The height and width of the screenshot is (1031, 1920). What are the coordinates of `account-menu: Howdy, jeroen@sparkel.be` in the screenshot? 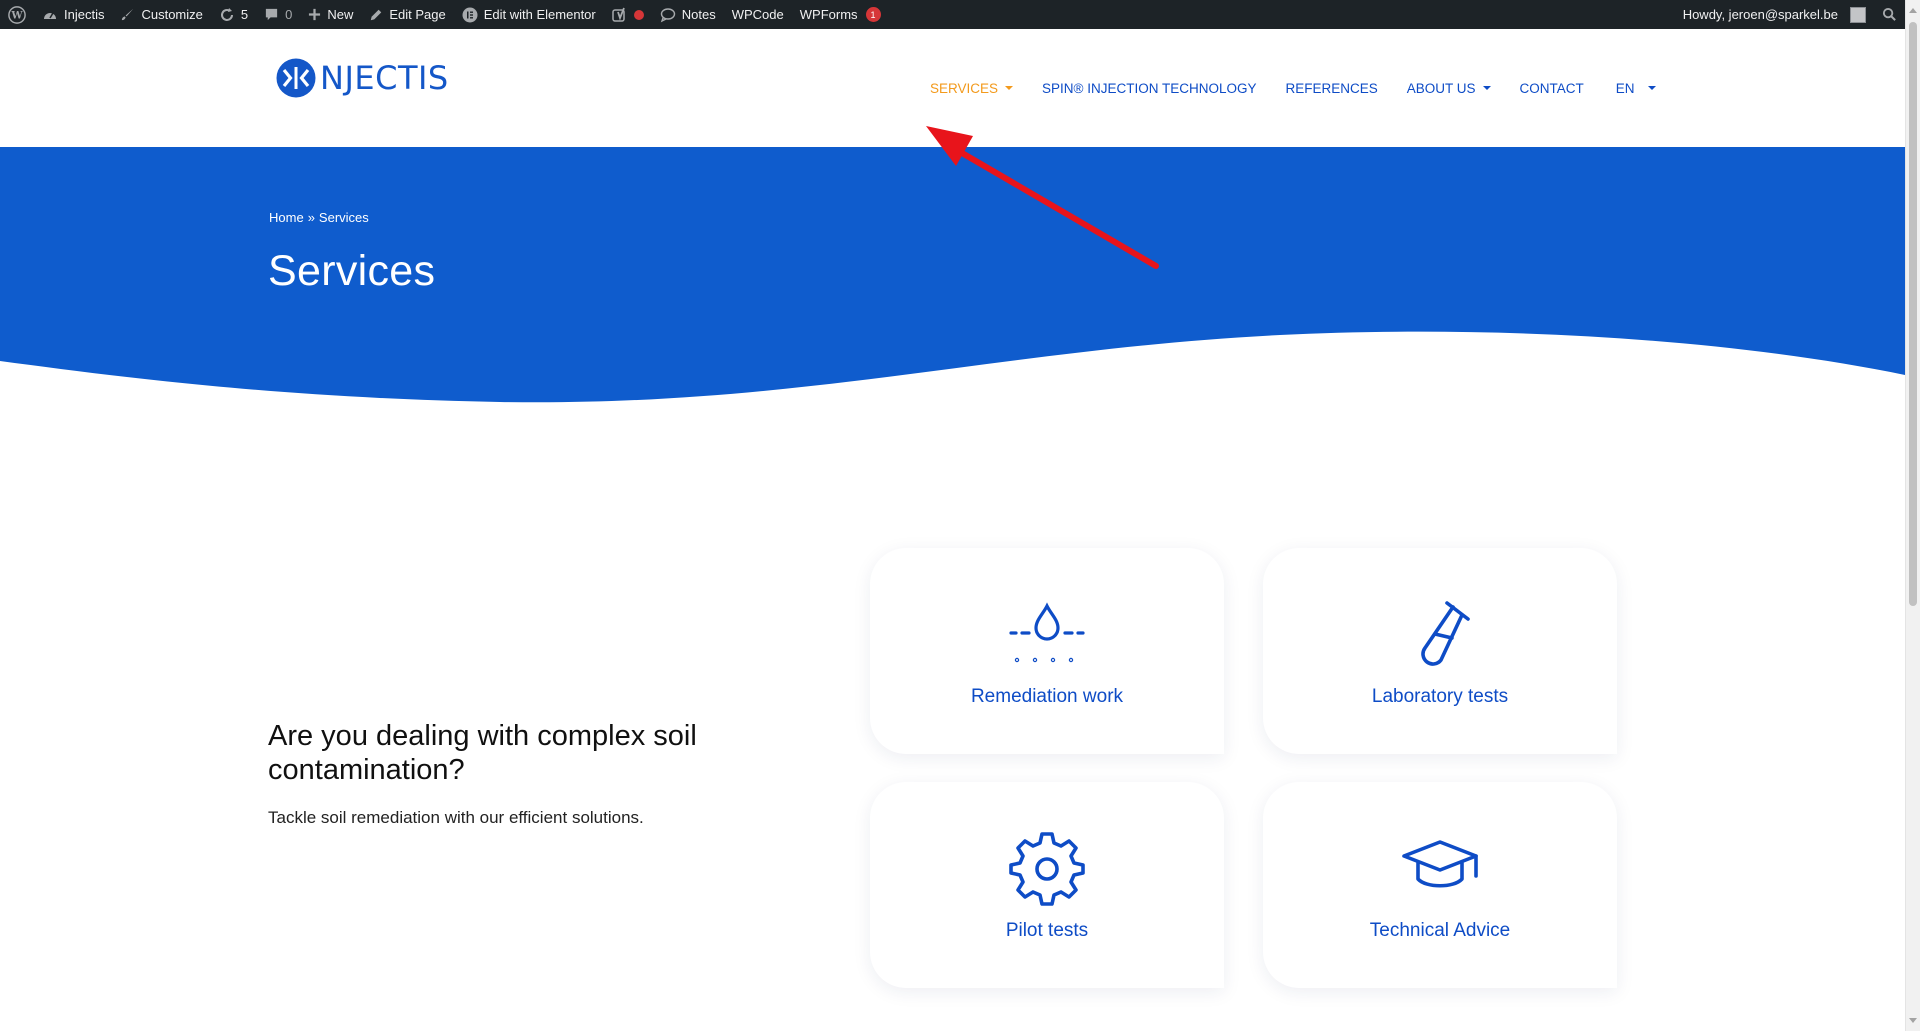 It's located at (1774, 14).